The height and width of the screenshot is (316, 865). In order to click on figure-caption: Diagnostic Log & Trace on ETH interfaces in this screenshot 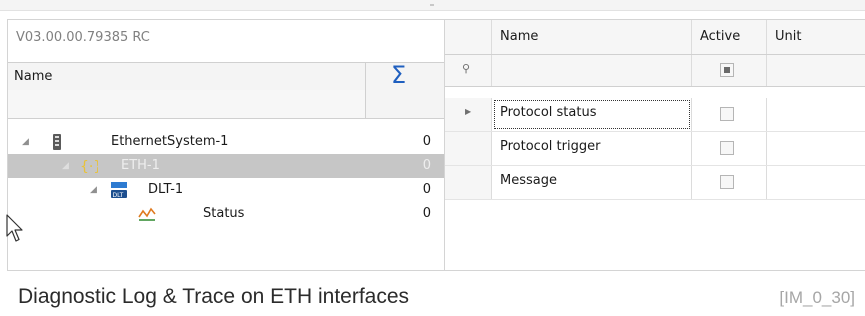, I will do `click(214, 296)`.